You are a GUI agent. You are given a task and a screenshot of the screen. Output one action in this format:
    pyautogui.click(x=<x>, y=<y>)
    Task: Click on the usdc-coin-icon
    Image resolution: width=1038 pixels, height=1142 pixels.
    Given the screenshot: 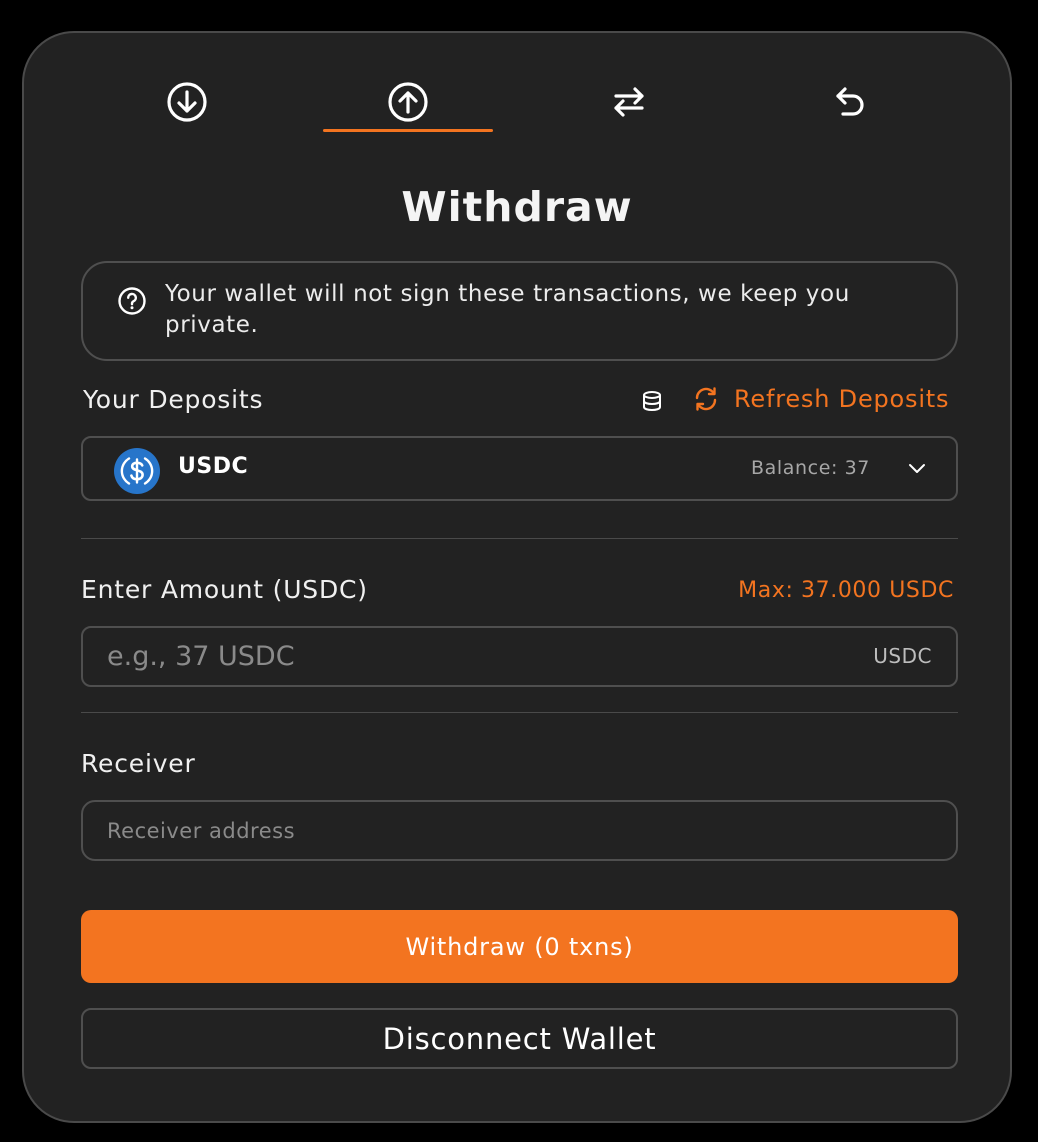 What is the action you would take?
    pyautogui.click(x=137, y=471)
    